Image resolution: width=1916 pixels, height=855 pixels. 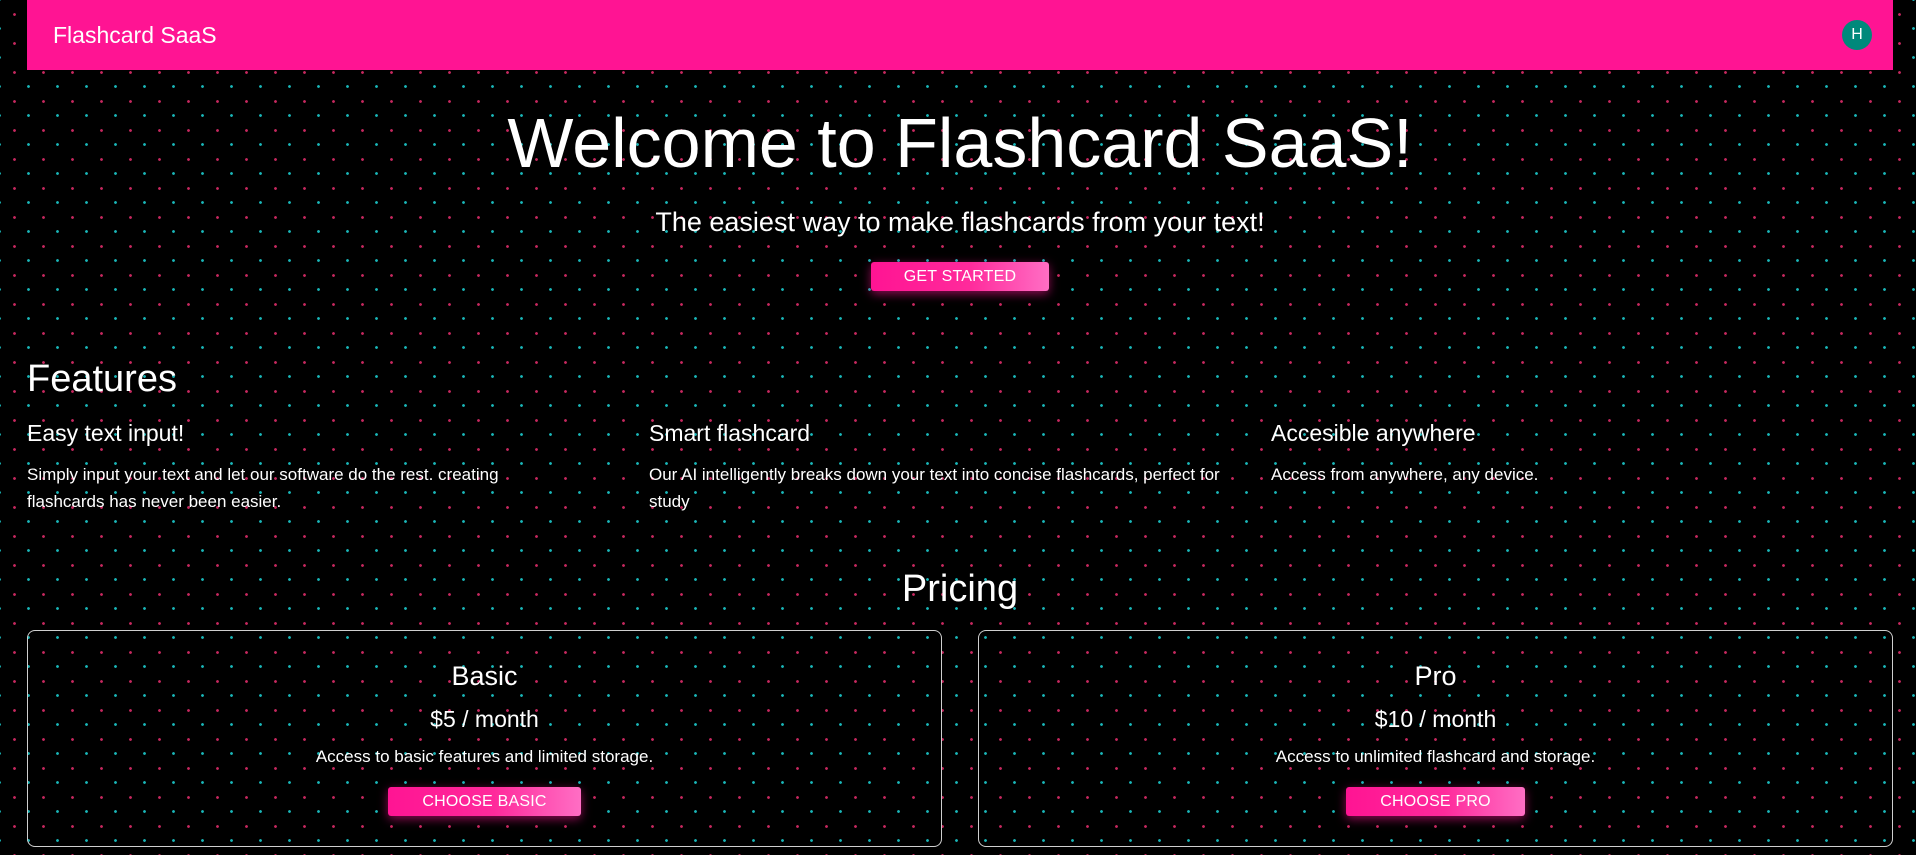 What do you see at coordinates (960, 35) in the screenshot?
I see `top-app-bar: Flashcard SaaS H` at bounding box center [960, 35].